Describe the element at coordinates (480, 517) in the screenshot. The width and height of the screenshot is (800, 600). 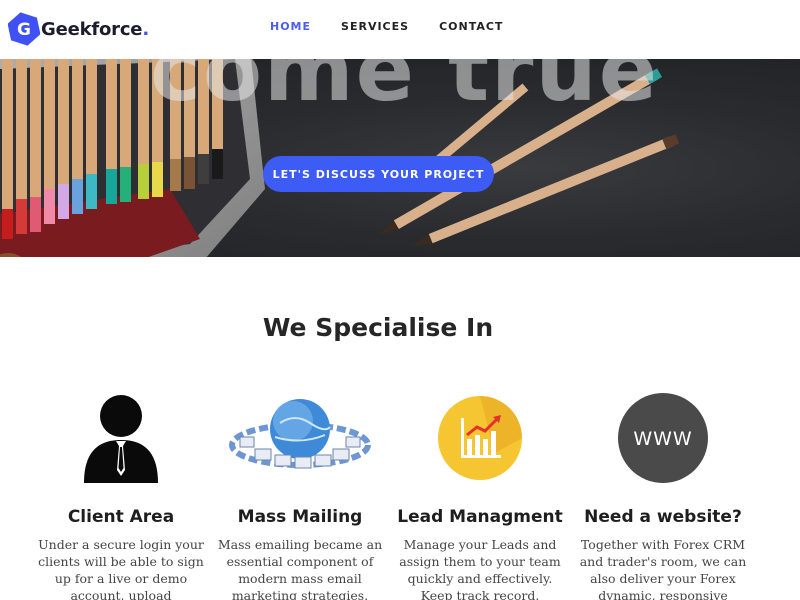
I see `card-title: Lead Managment` at that location.